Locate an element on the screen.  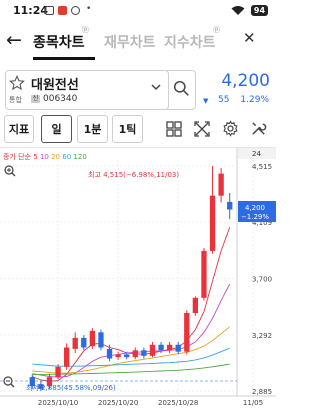
active-tab-indicator is located at coordinates (64, 58).